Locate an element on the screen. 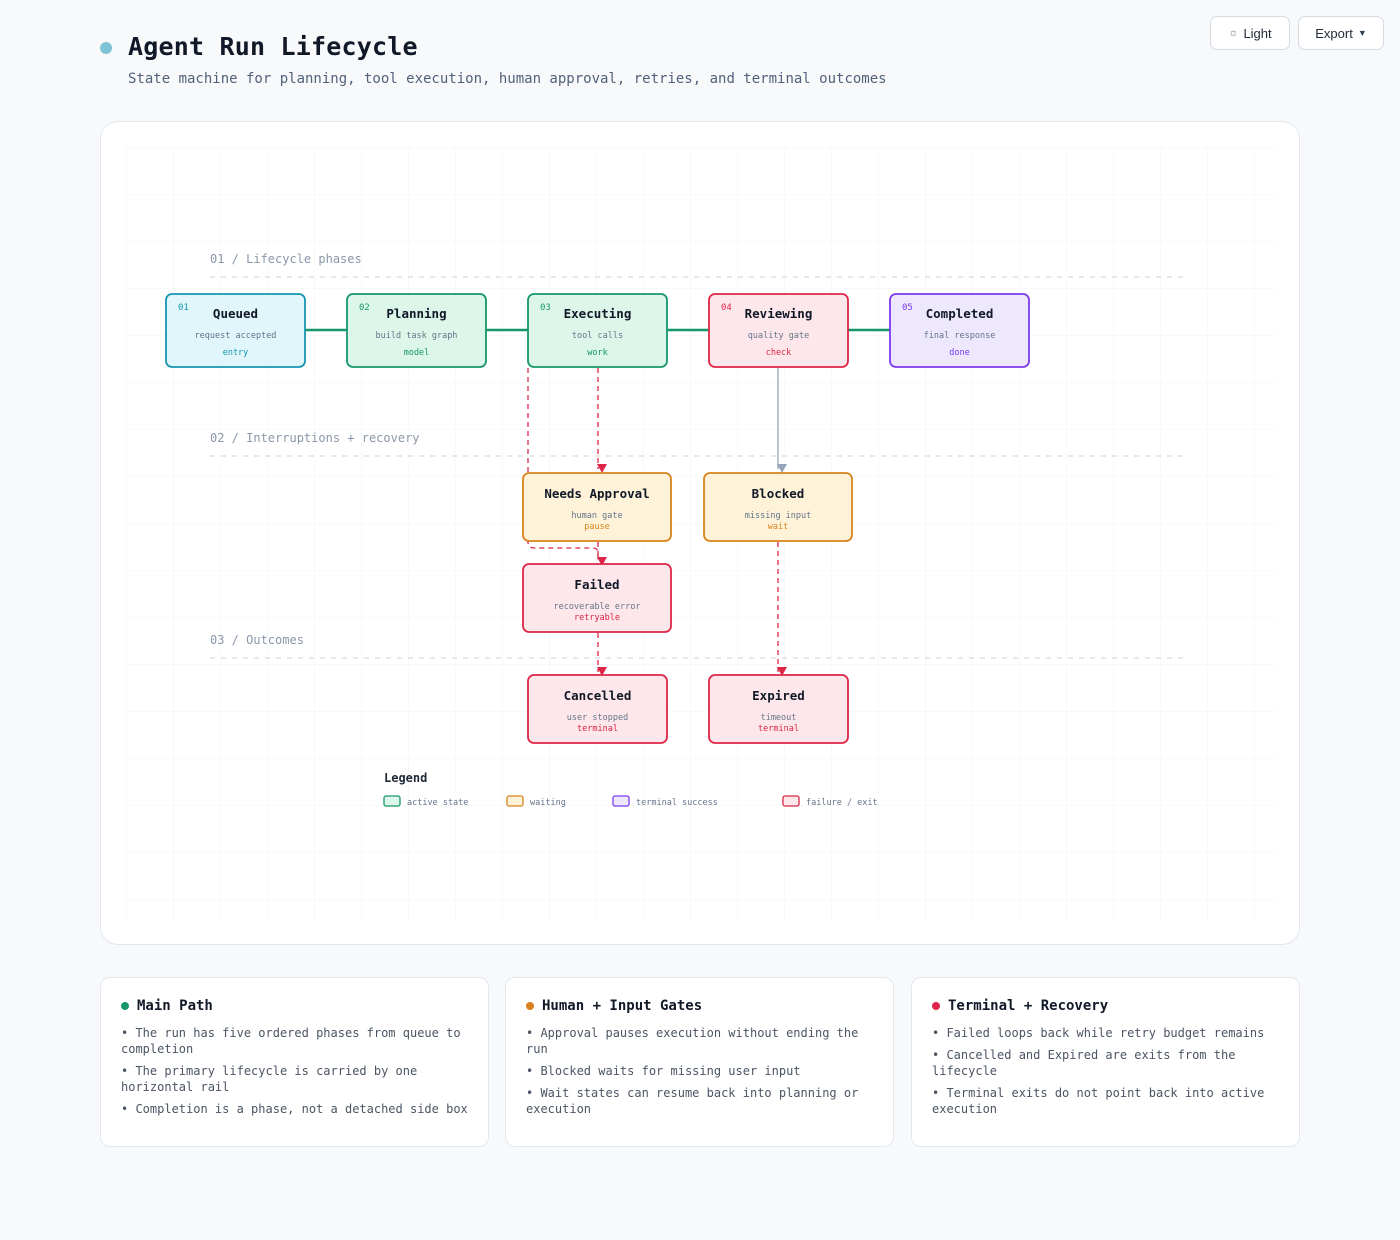  node-description: recoverable error is located at coordinates (597, 607).